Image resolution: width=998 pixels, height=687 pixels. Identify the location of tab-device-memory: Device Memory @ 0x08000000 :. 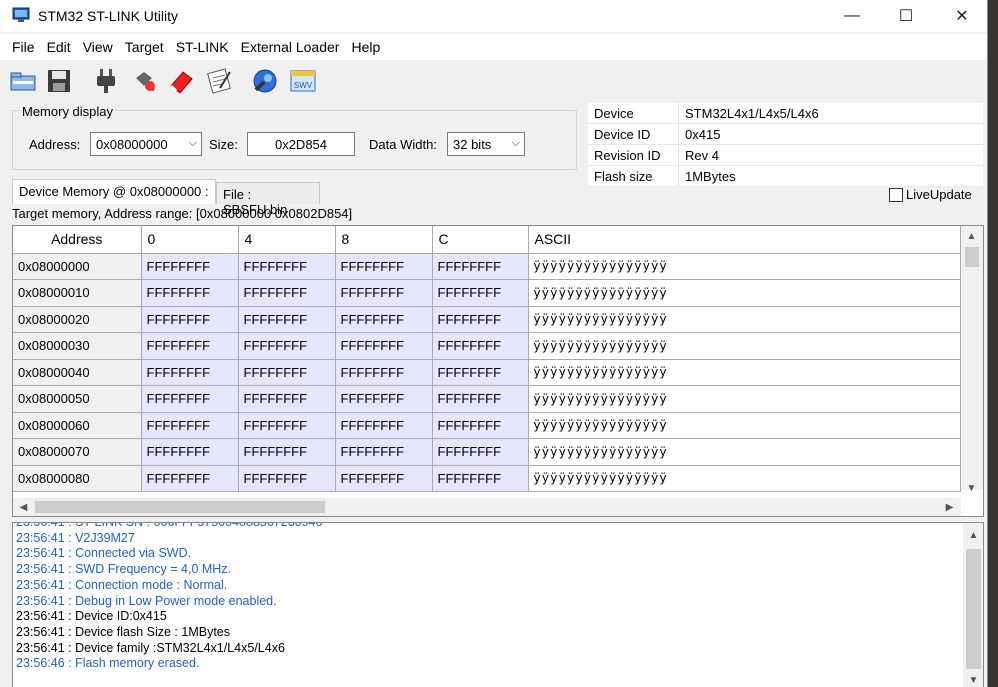
(114, 191).